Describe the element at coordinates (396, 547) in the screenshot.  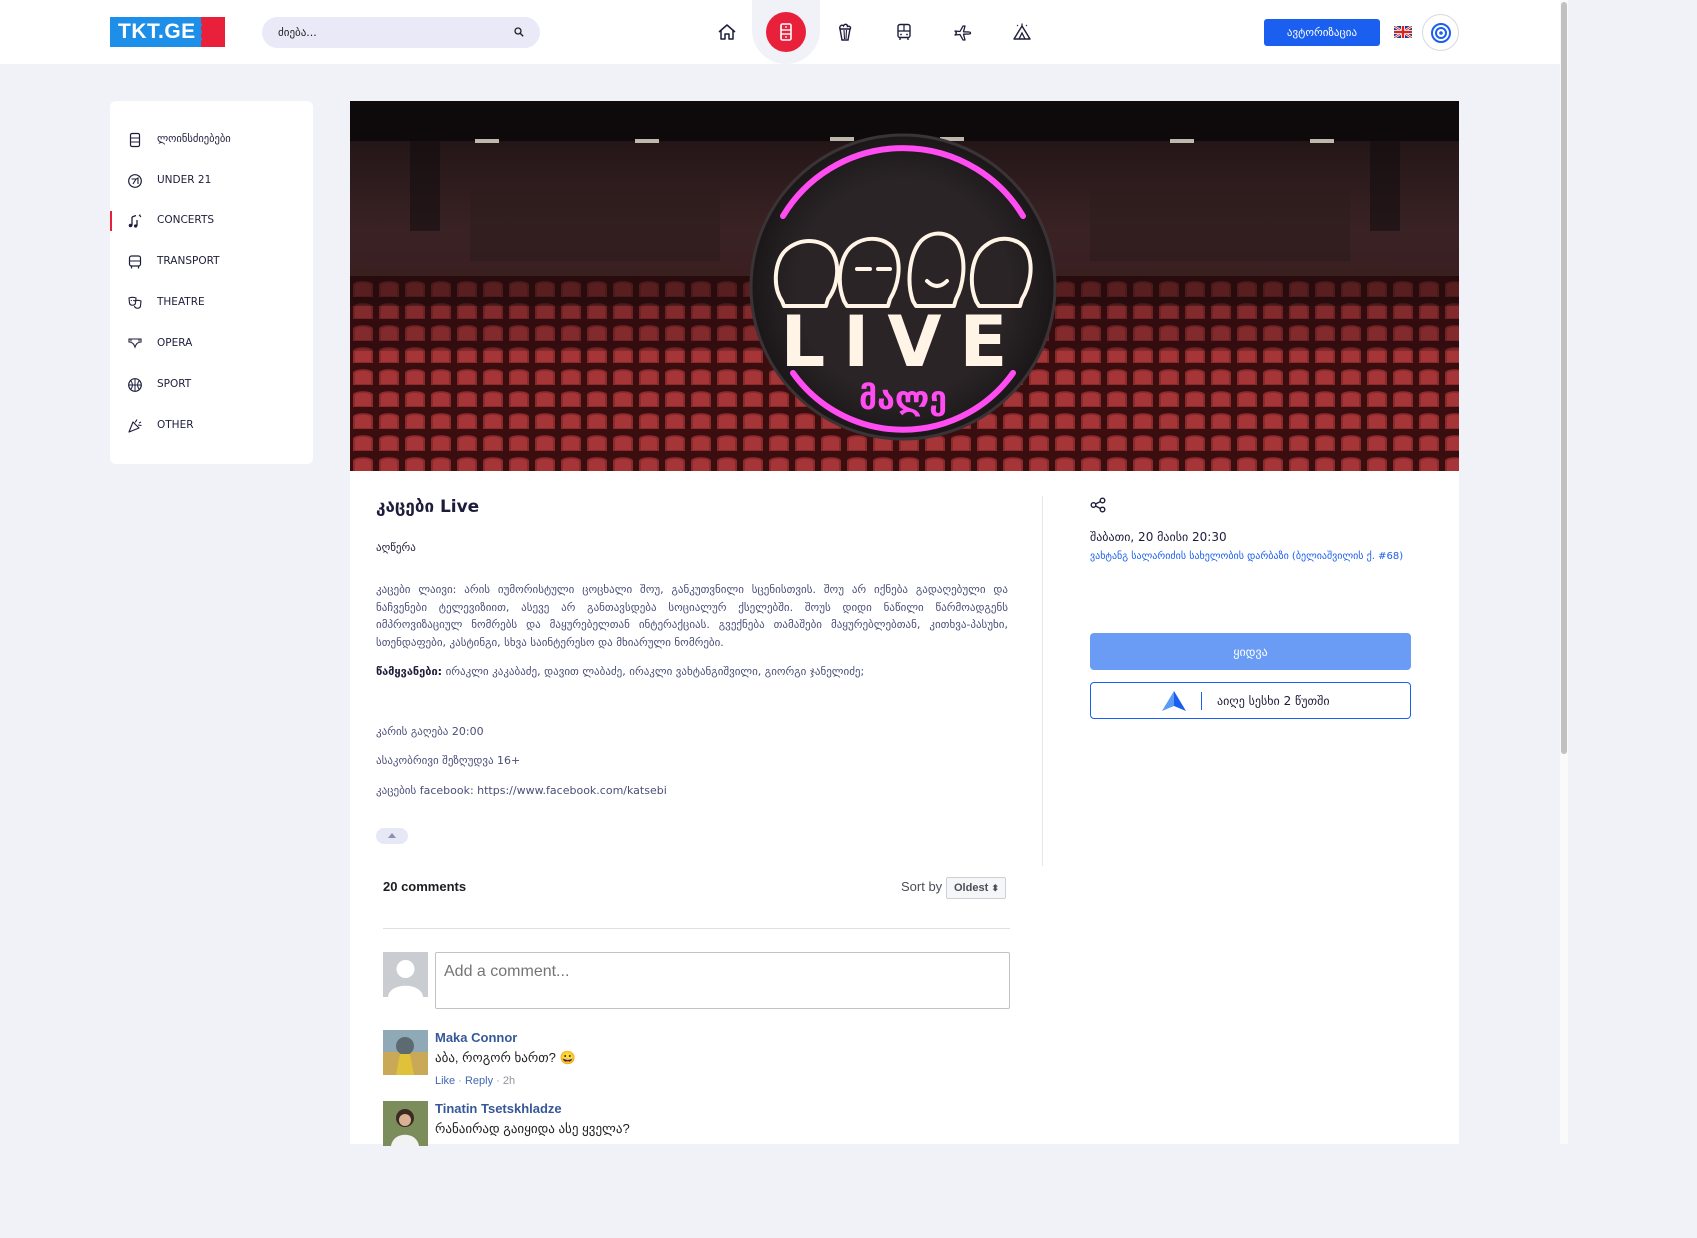
I see `description-heading: აღწერა` at that location.